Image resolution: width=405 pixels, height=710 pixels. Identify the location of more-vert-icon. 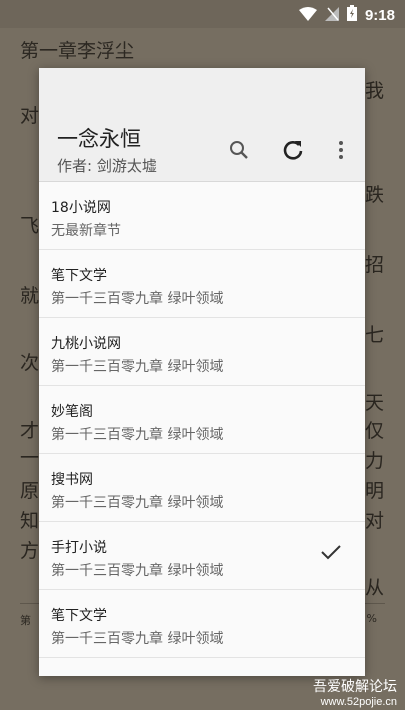
(341, 150).